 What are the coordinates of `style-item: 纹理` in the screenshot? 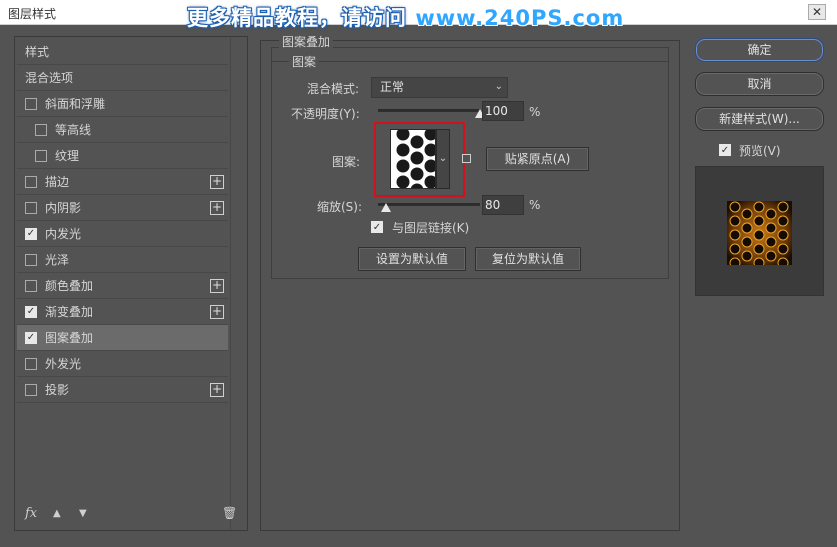 It's located at (122, 156).